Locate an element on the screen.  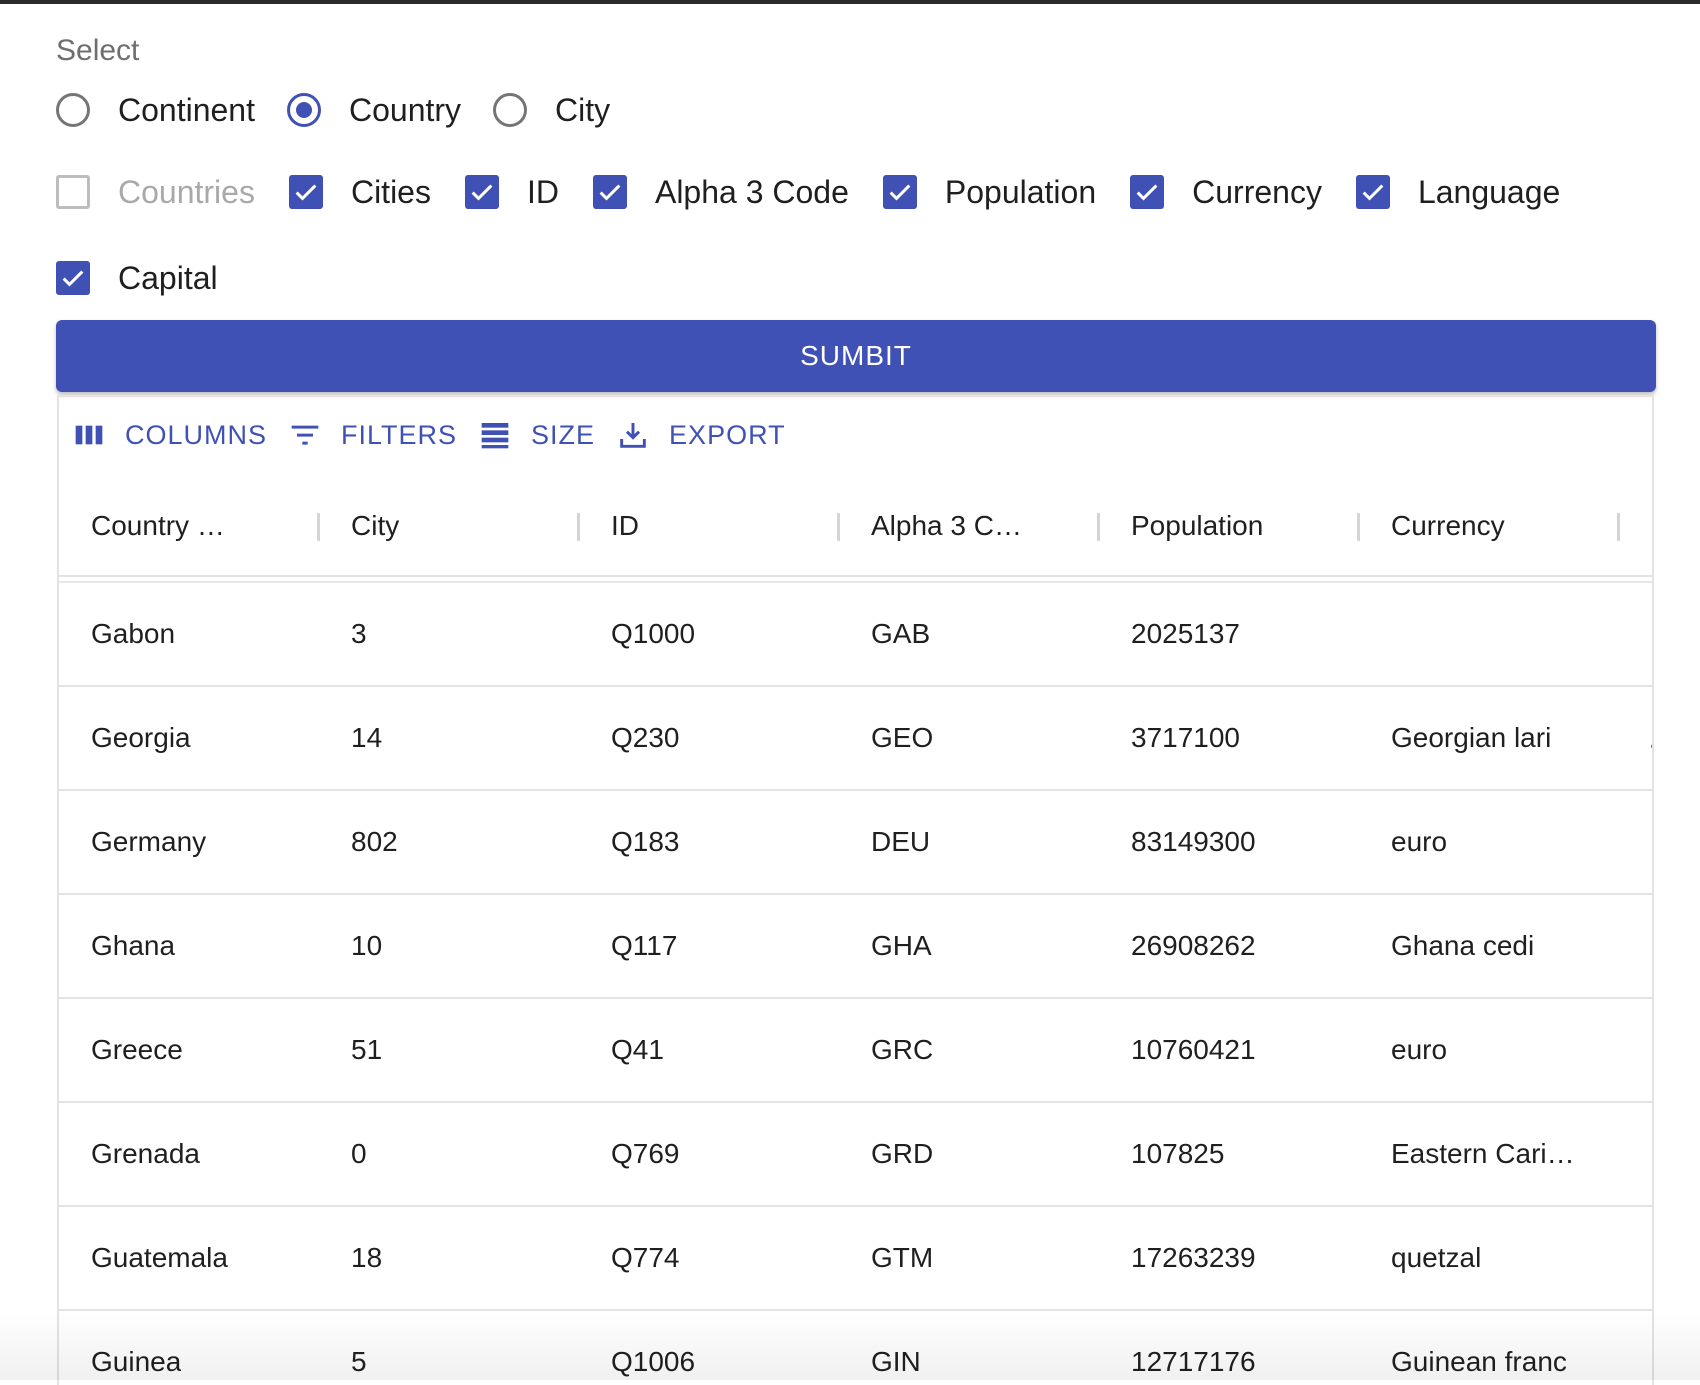
checkbox-currency: Currency is located at coordinates (1226, 192).